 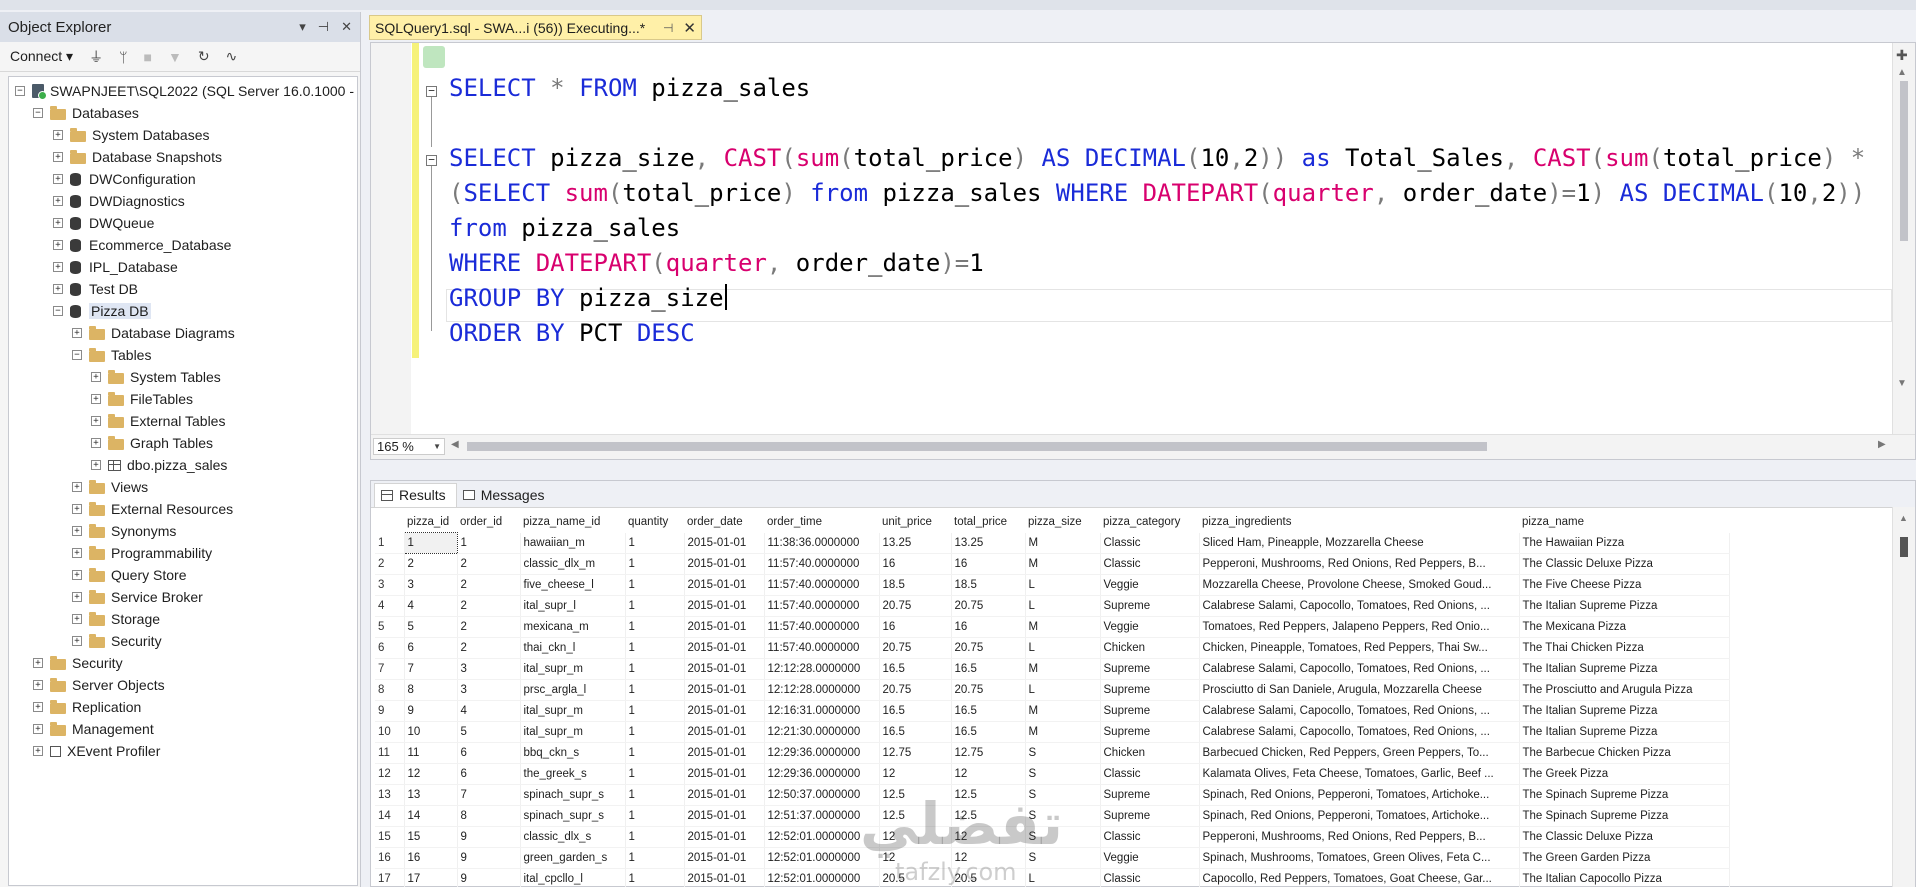 What do you see at coordinates (489, 669) in the screenshot?
I see `table-cell: 3` at bounding box center [489, 669].